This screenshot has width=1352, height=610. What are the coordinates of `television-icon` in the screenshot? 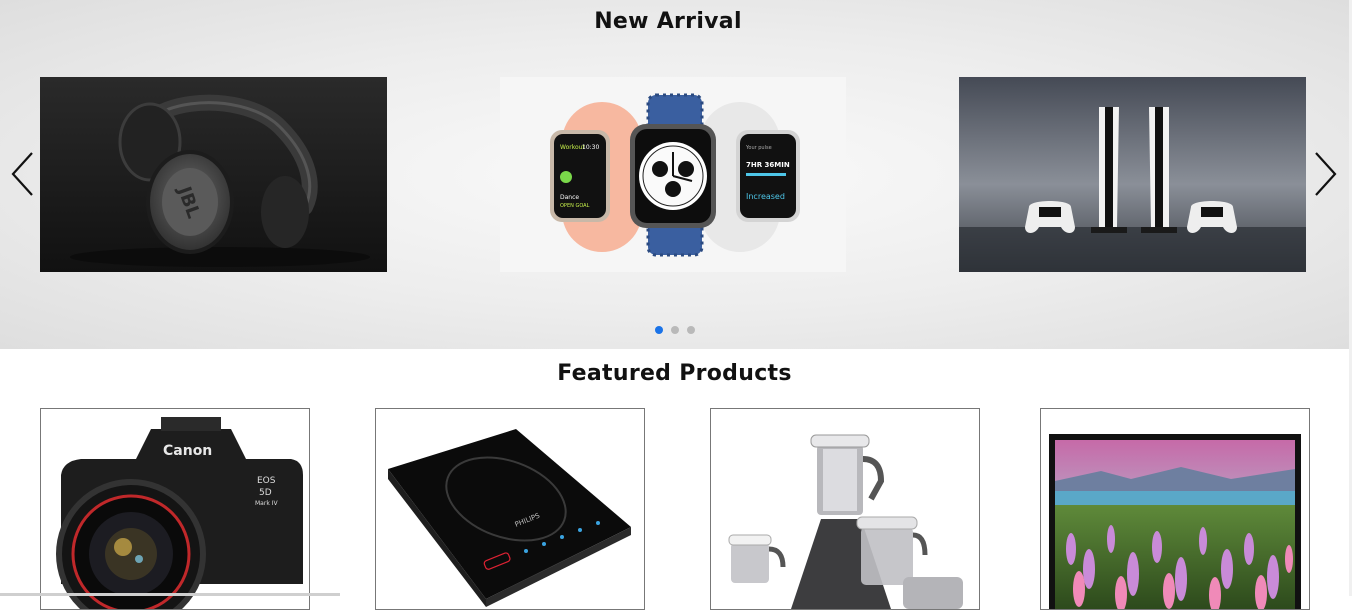 It's located at (1175, 521).